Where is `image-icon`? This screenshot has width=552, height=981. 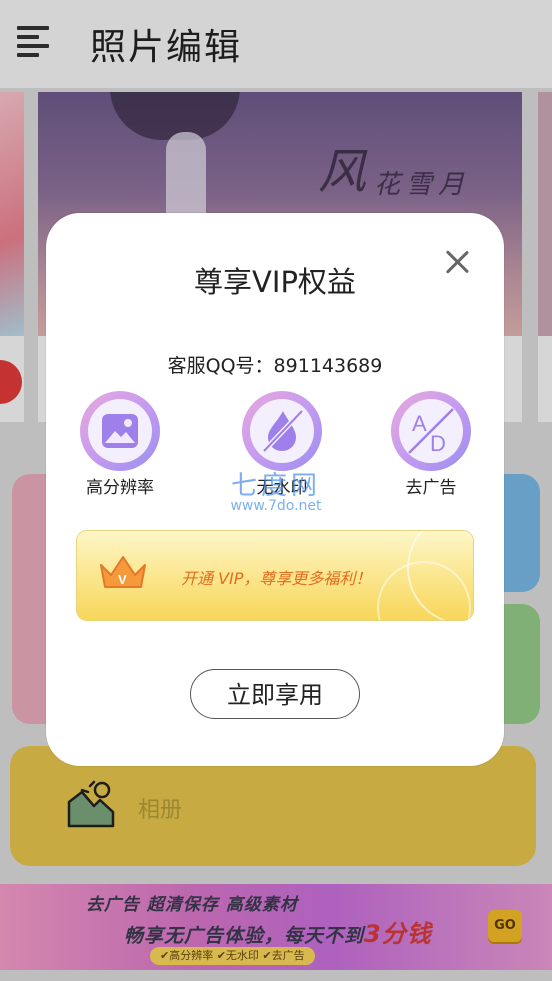
image-icon is located at coordinates (120, 431).